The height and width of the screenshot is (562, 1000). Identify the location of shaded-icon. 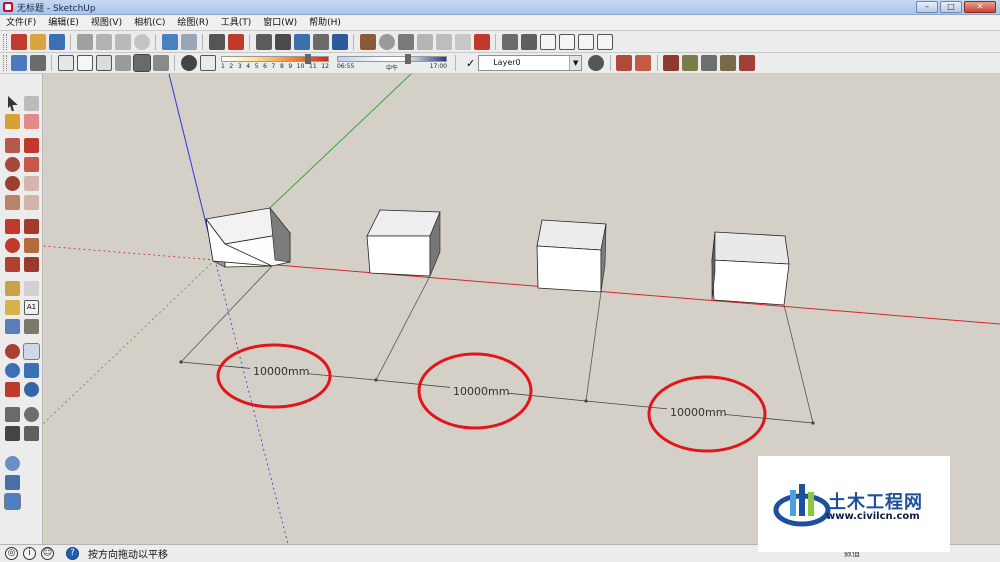
(122, 63).